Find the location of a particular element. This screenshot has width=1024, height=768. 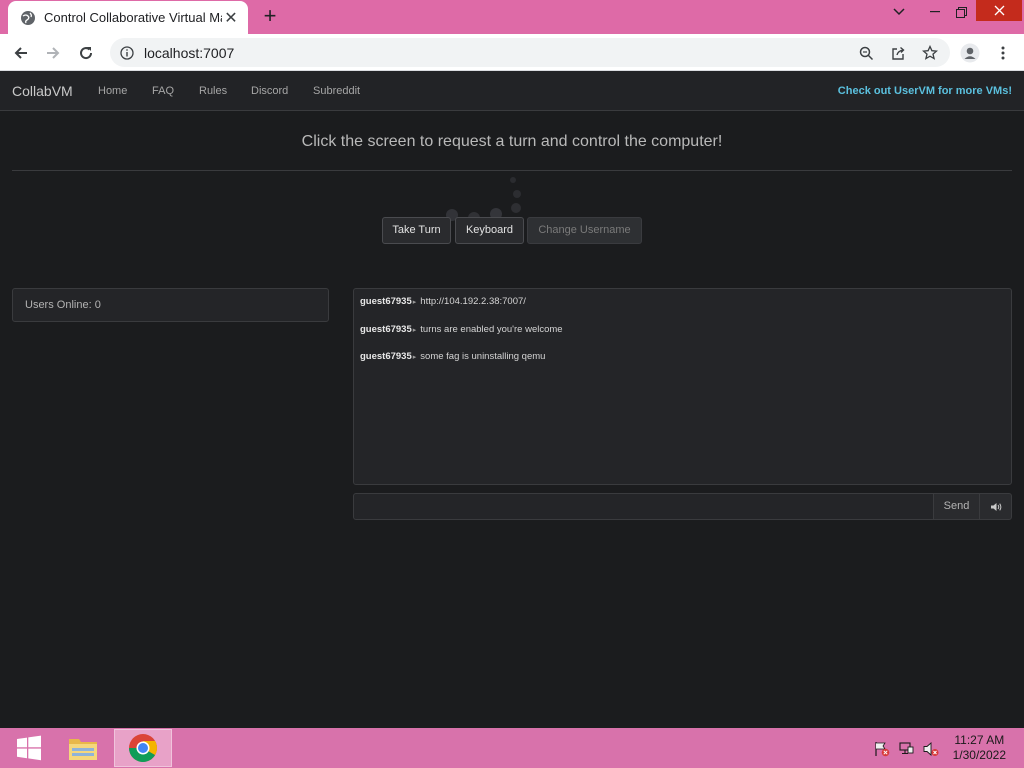

close-window-icon is located at coordinates (999, 10).